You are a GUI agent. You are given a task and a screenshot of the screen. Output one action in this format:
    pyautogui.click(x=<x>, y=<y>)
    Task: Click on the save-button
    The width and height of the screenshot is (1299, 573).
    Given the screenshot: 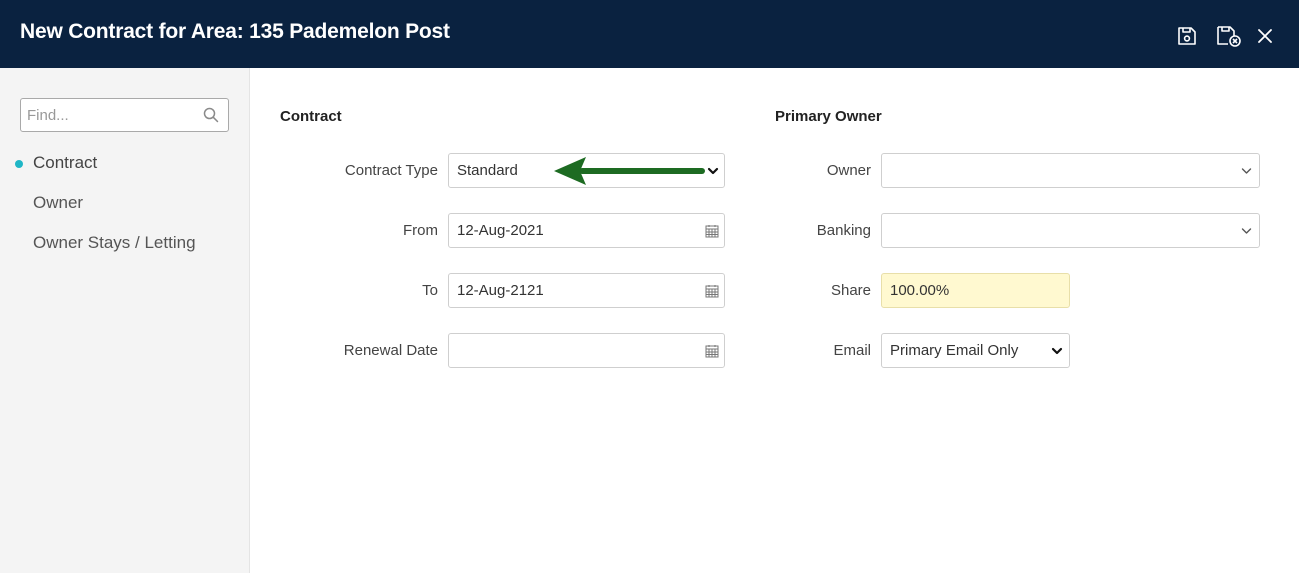 What is the action you would take?
    pyautogui.click(x=1187, y=36)
    